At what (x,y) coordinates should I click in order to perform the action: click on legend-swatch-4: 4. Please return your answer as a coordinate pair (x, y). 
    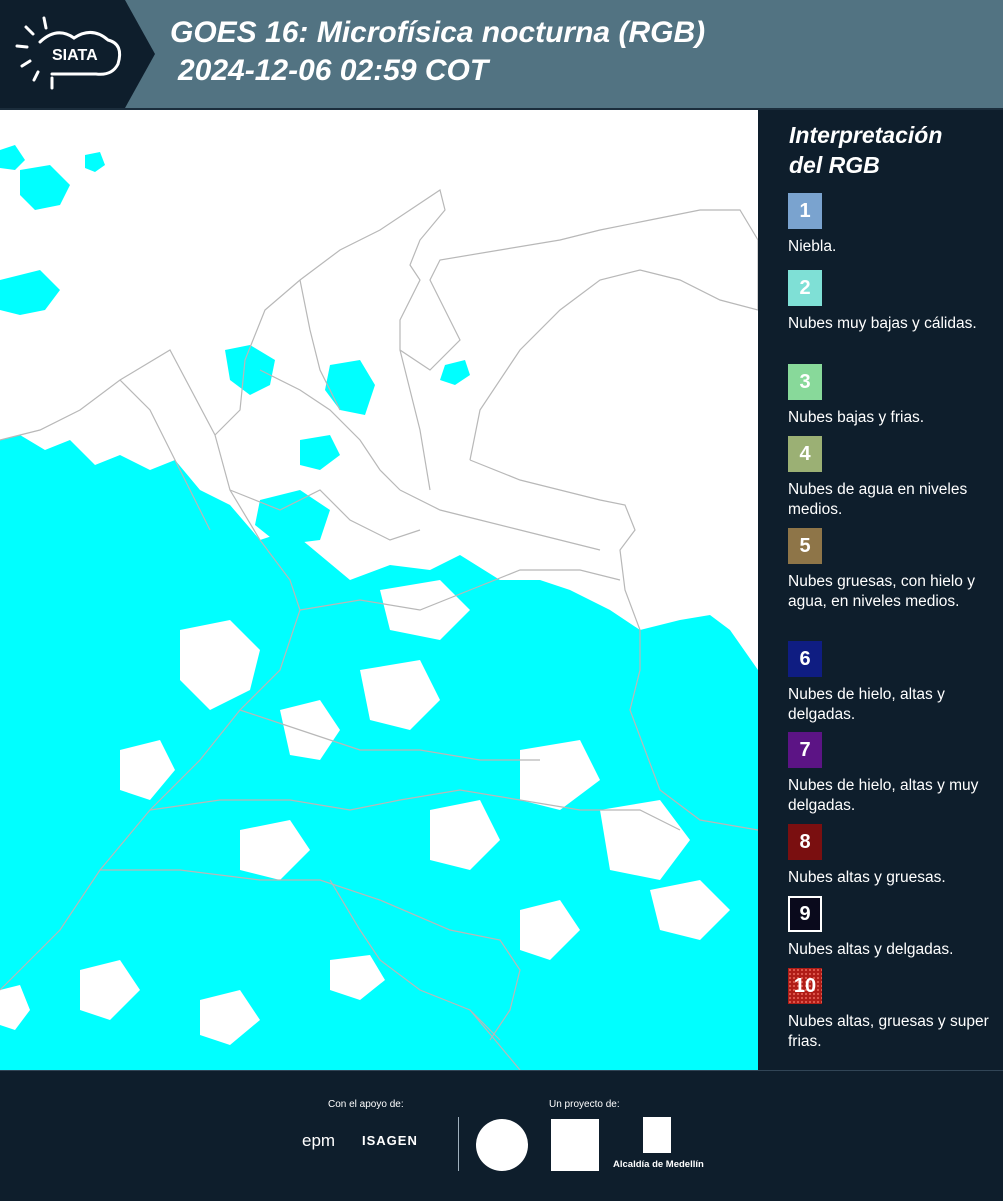
    Looking at the image, I should click on (805, 454).